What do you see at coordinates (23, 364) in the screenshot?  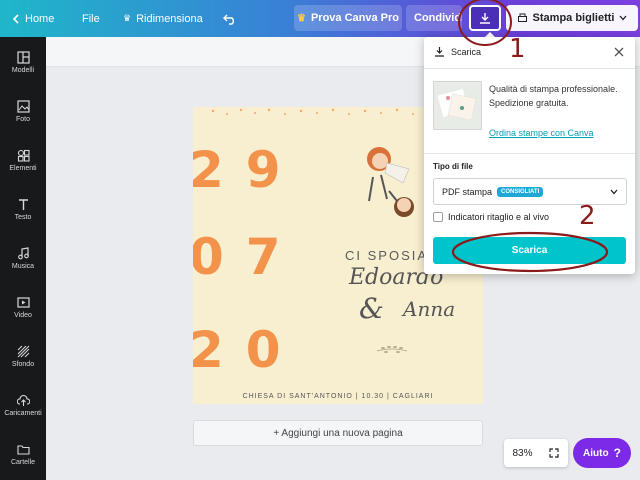 I see `sidebar-item-label: Sfondo` at bounding box center [23, 364].